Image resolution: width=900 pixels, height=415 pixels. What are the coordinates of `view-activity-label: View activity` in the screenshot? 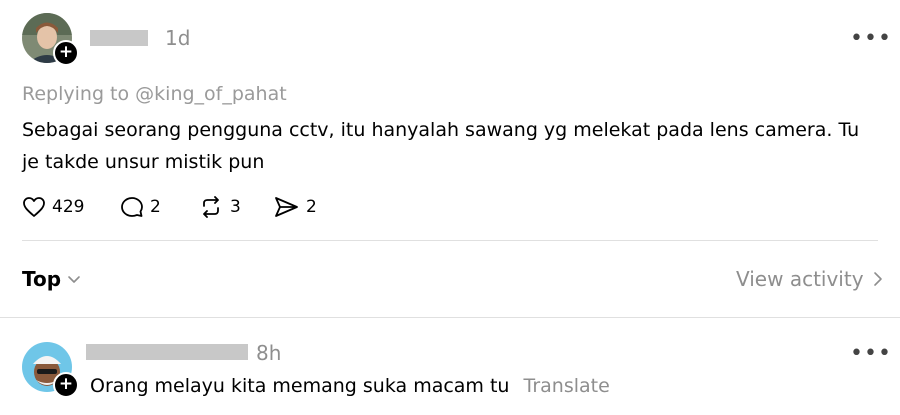 It's located at (800, 279).